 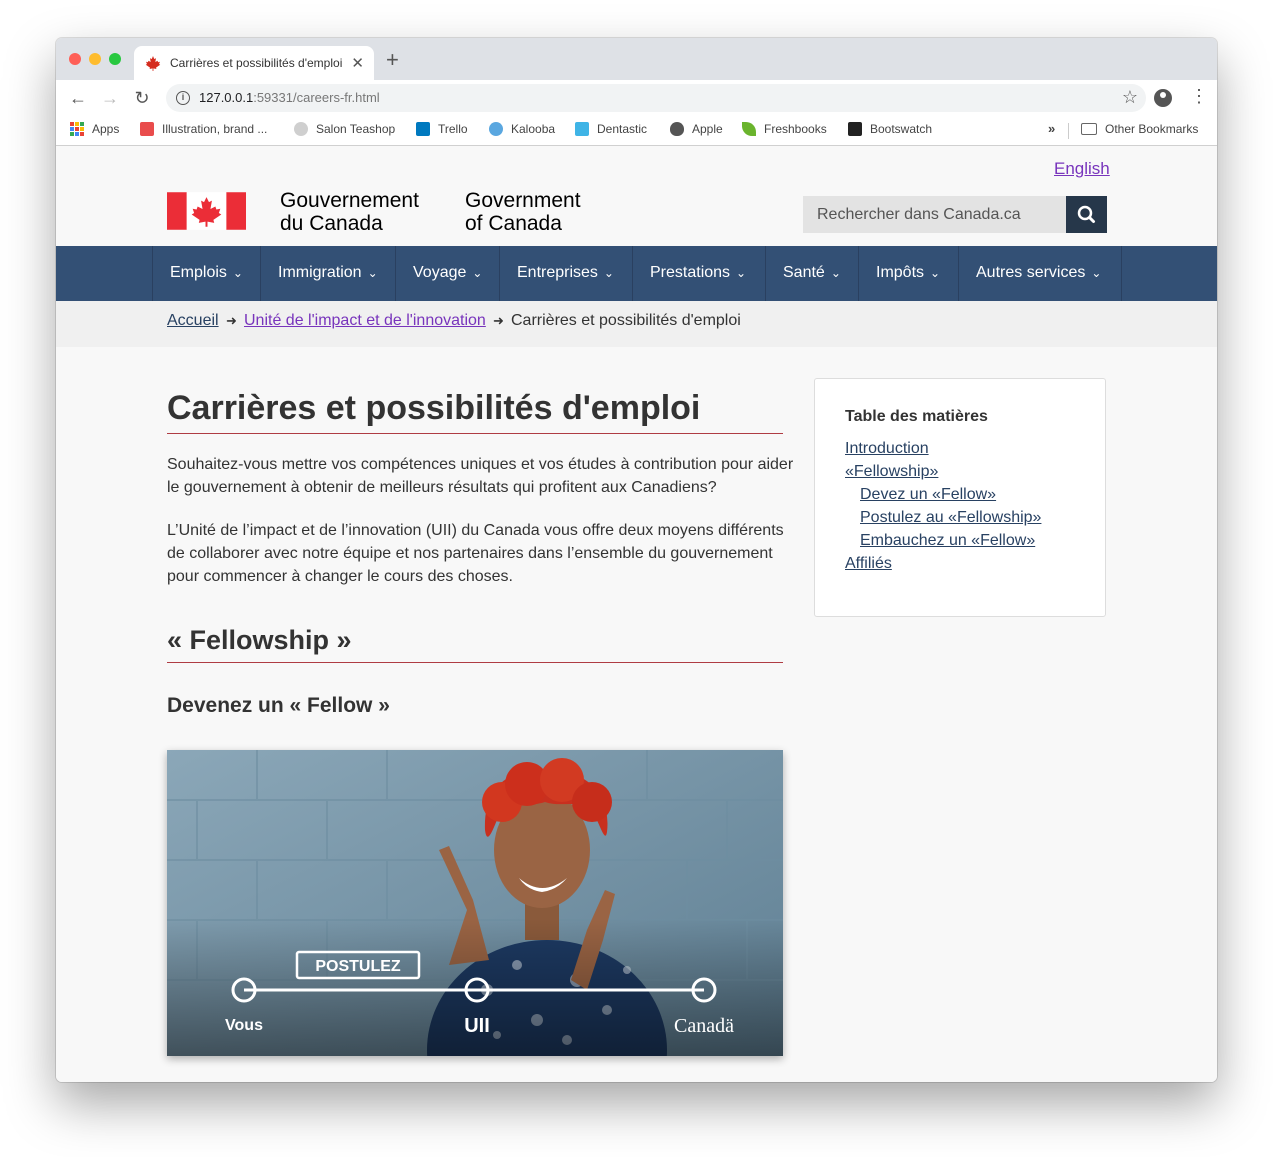 I want to click on toc-link-hire-fellow: Embauchez un «Fellow», so click(x=947, y=541).